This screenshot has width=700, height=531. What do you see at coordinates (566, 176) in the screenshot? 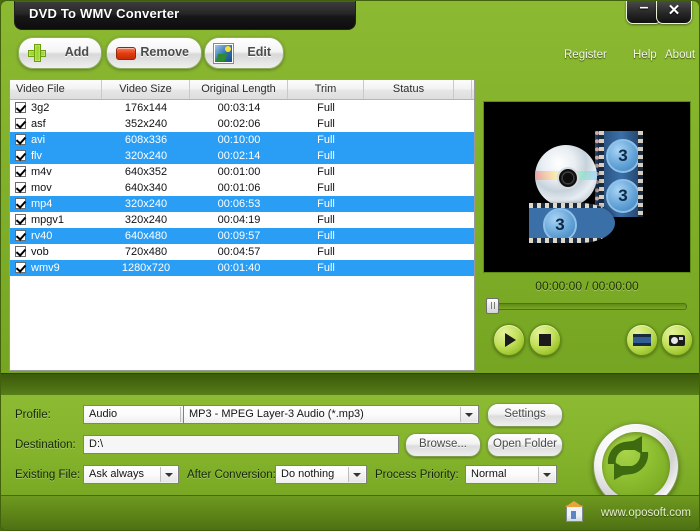
I see `dvd-disc-icon` at bounding box center [566, 176].